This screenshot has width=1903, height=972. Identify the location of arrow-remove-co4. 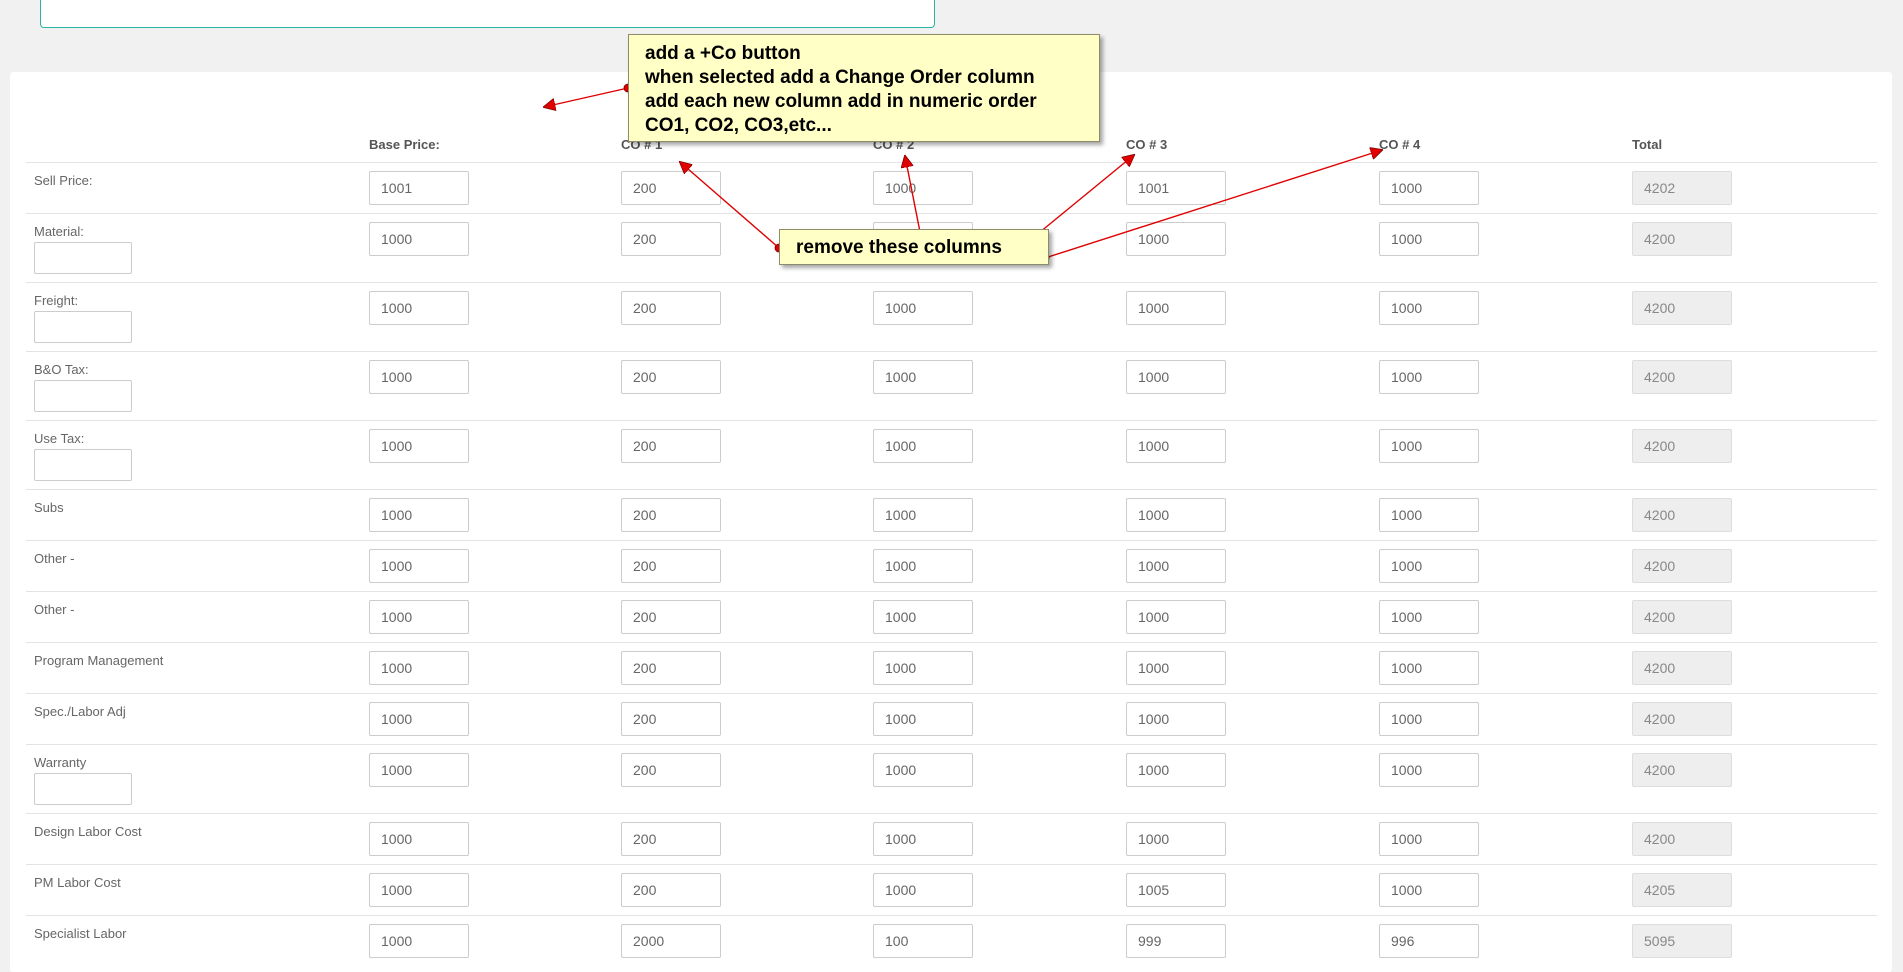
(1213, 204).